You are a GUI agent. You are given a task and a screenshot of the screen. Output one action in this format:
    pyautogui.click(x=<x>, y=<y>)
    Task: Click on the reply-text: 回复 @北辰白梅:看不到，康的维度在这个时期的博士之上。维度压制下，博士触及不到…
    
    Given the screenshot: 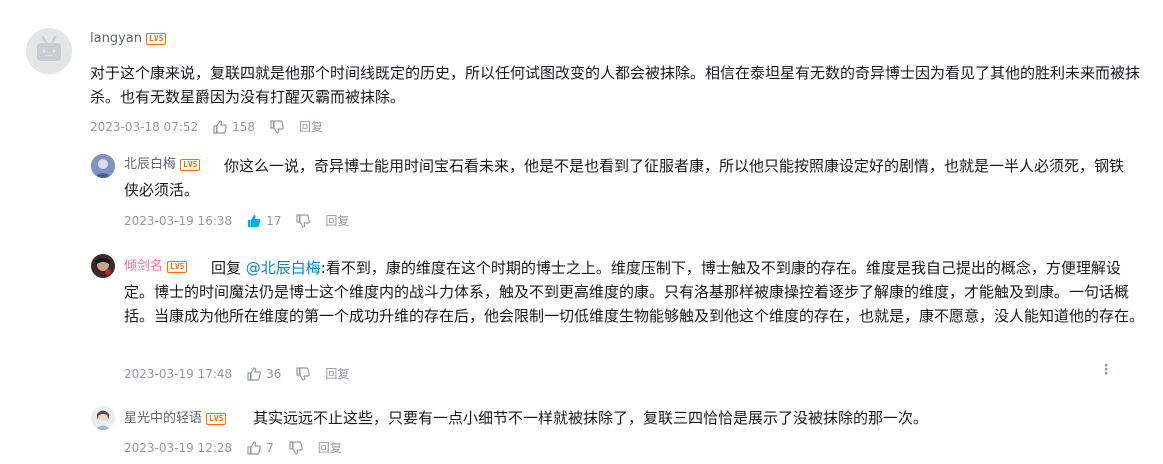 What is the action you would take?
    pyautogui.click(x=636, y=292)
    